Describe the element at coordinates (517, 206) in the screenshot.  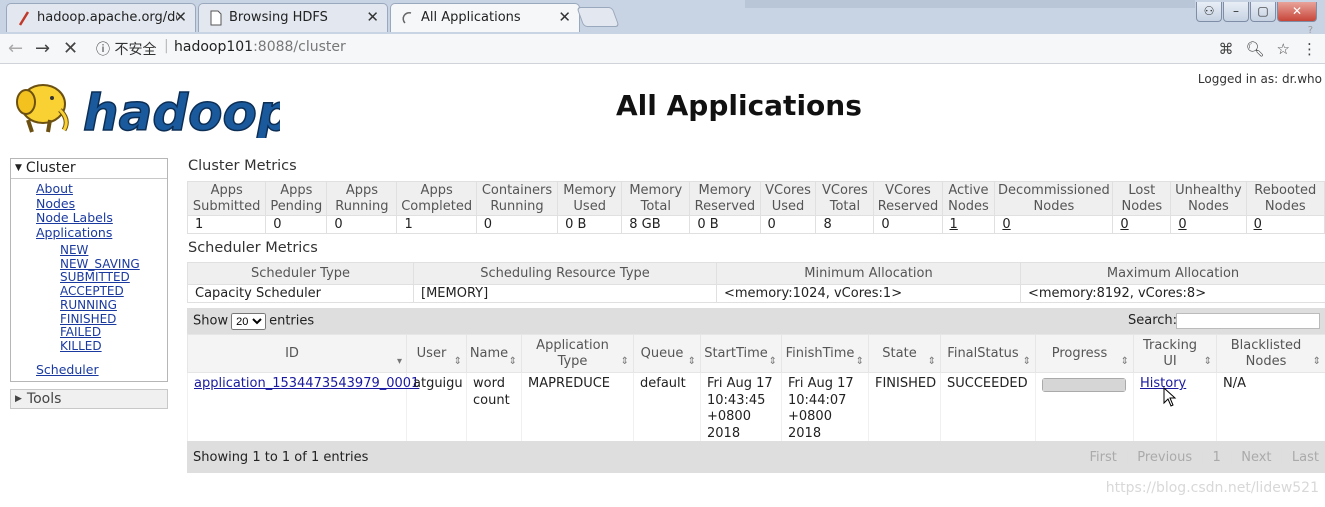
I see `metrics-header-text: Running` at that location.